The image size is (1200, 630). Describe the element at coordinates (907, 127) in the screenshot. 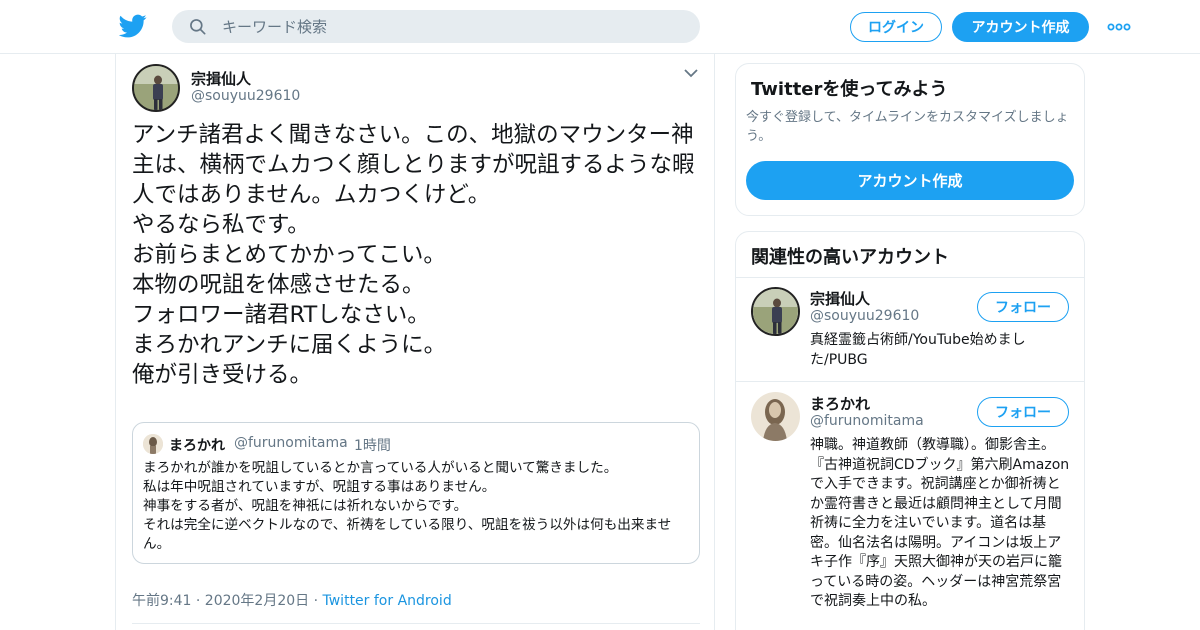

I see `signup-card-subtitle: 今すぐ登録して、タイムラインをカスタマイズしましょう。` at that location.